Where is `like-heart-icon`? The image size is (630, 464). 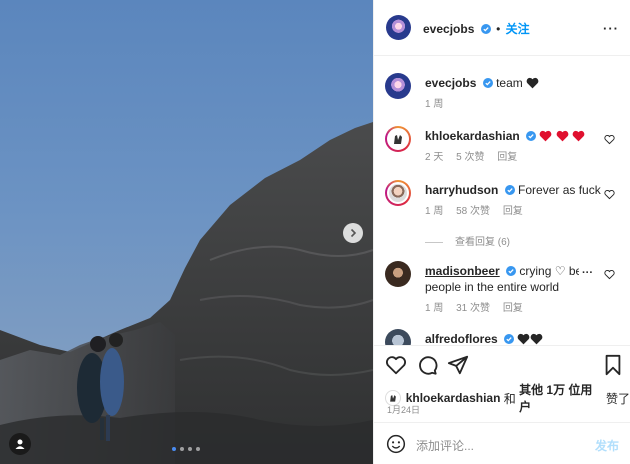 like-heart-icon is located at coordinates (396, 365).